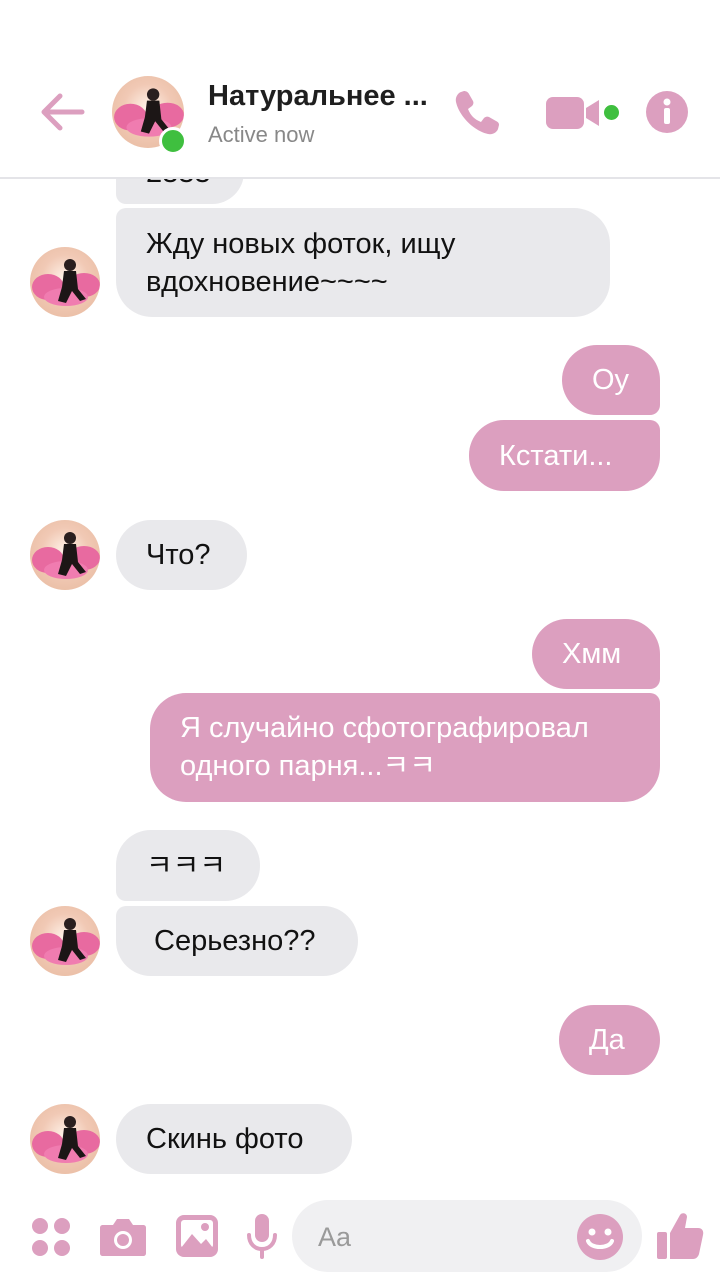 Image resolution: width=720 pixels, height=1280 pixels. I want to click on message-bubble-incoming: Скинь фото, so click(234, 1139).